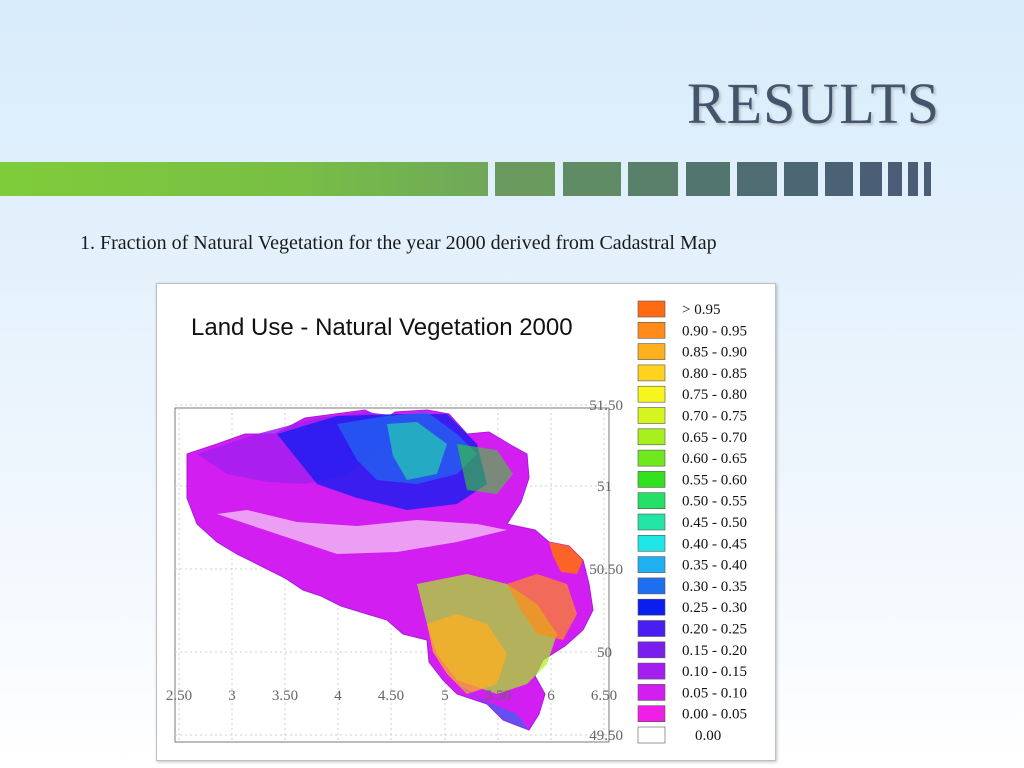  What do you see at coordinates (701, 310) in the screenshot?
I see `legend-label: > 0.95` at bounding box center [701, 310].